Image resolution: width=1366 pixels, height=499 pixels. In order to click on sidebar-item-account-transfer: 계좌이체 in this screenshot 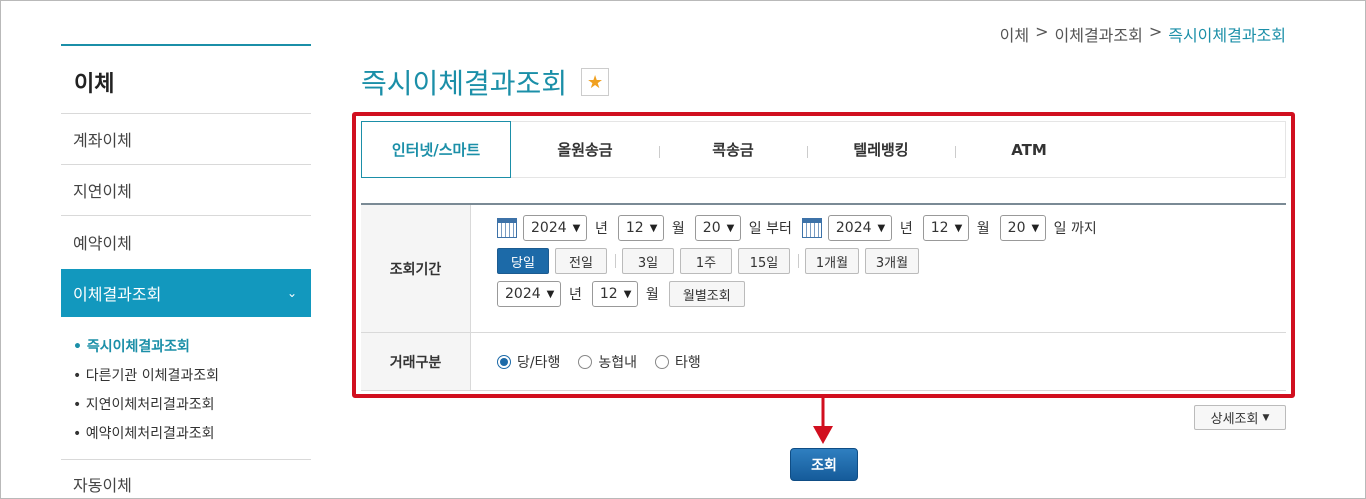, I will do `click(186, 139)`.